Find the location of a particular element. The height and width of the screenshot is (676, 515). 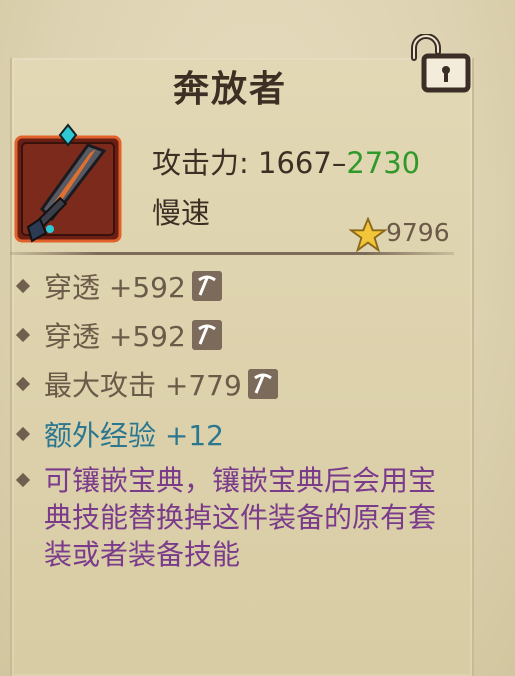

stat-row: 最大攻击 +779 is located at coordinates (146, 384).